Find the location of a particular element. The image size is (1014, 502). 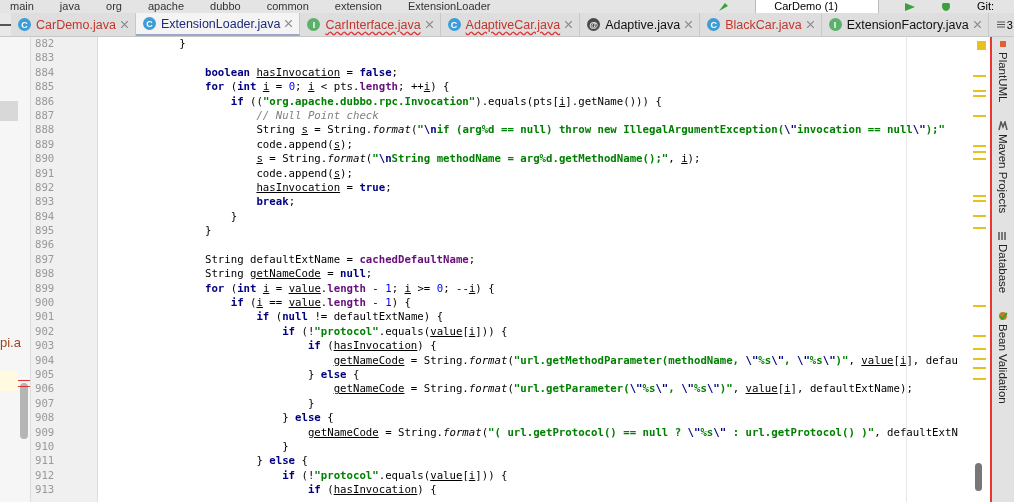

breadcrumb-item: ExtensionLoader is located at coordinates (449, 6).